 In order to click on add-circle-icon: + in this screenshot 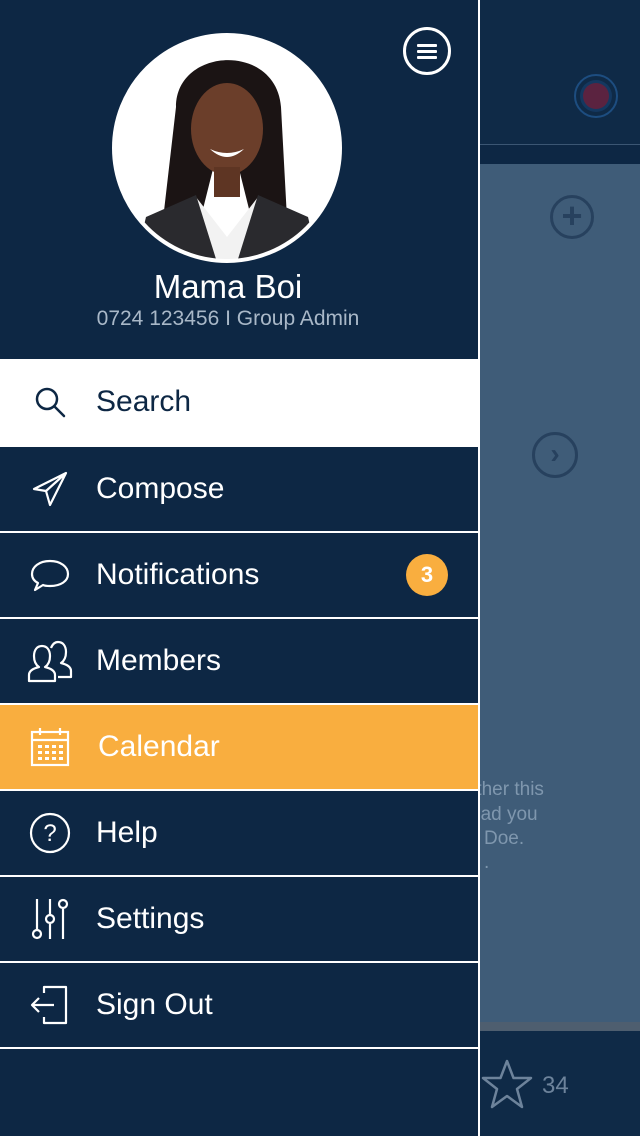, I will do `click(572, 217)`.